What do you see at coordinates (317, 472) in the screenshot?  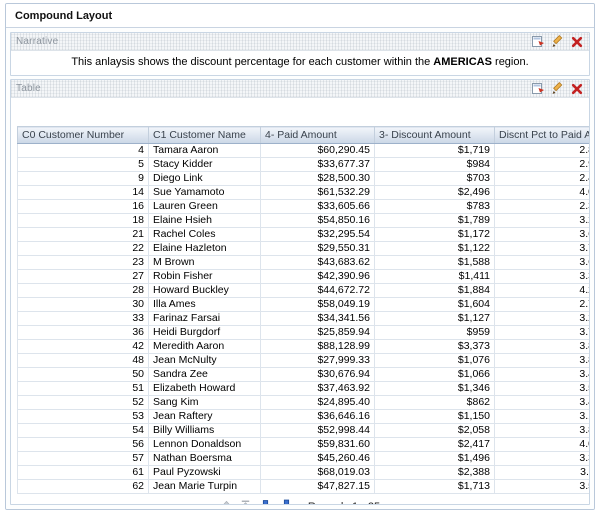 I see `table-cell: $68,019.03` at bounding box center [317, 472].